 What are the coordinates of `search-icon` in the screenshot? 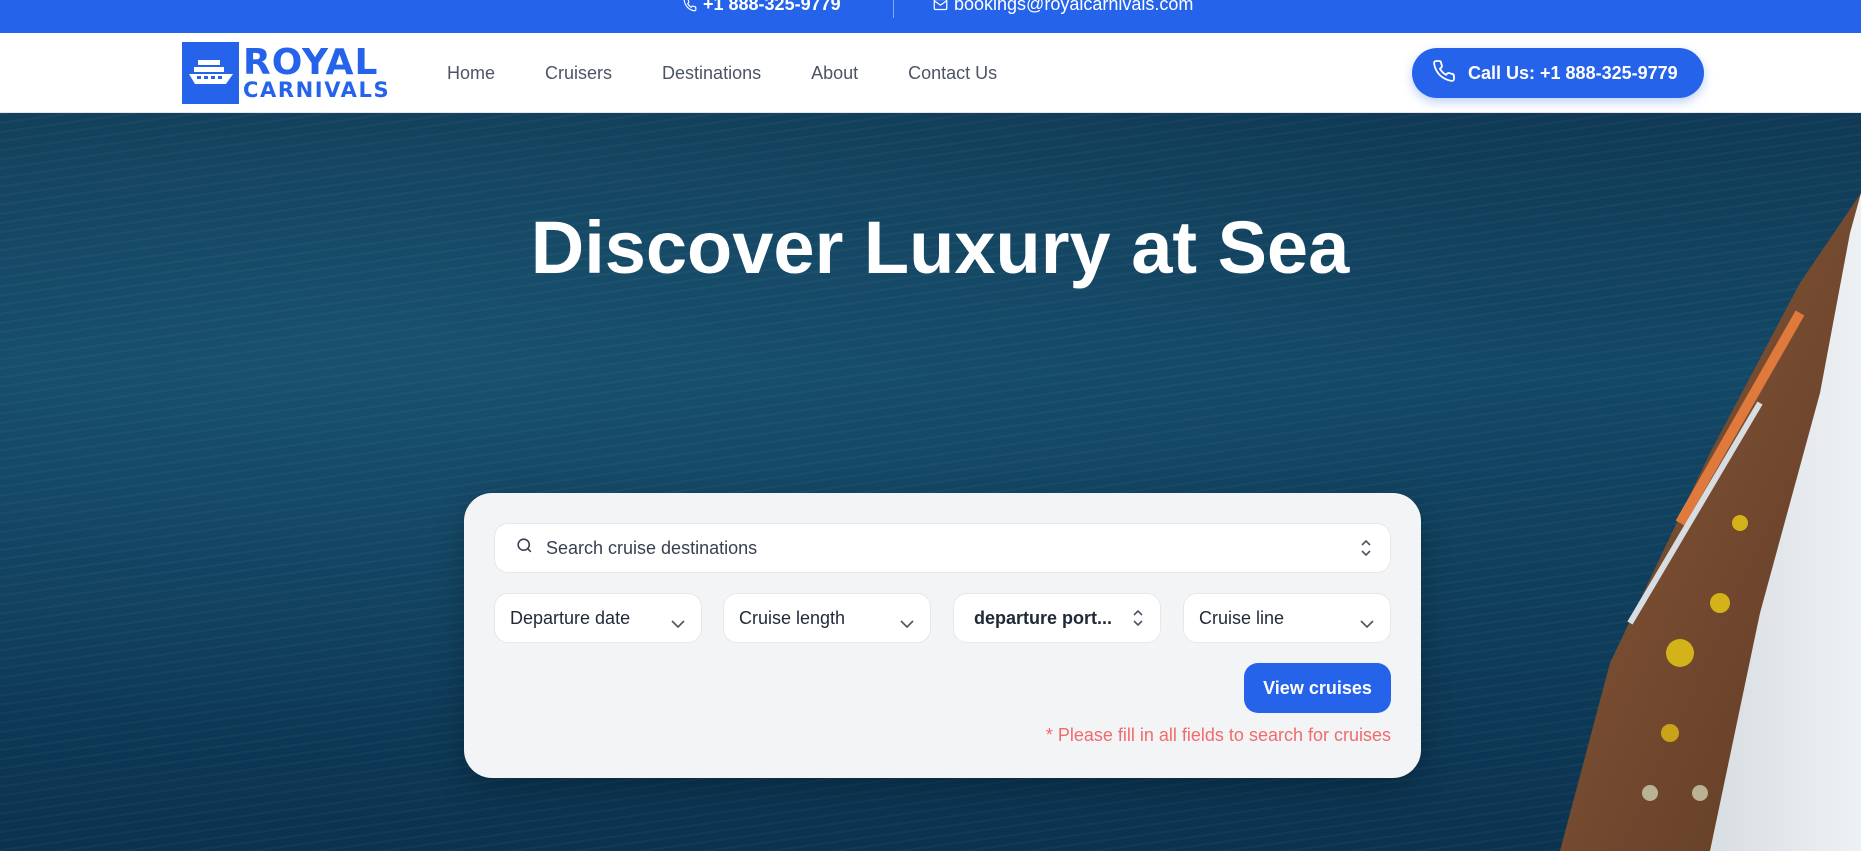 It's located at (524, 548).